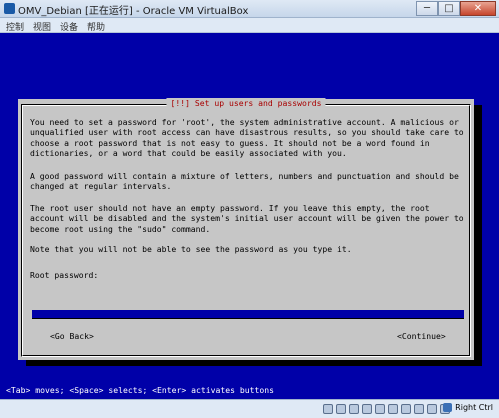 The height and width of the screenshot is (418, 499). I want to click on host-key-indicator: Right Ctrl, so click(468, 407).